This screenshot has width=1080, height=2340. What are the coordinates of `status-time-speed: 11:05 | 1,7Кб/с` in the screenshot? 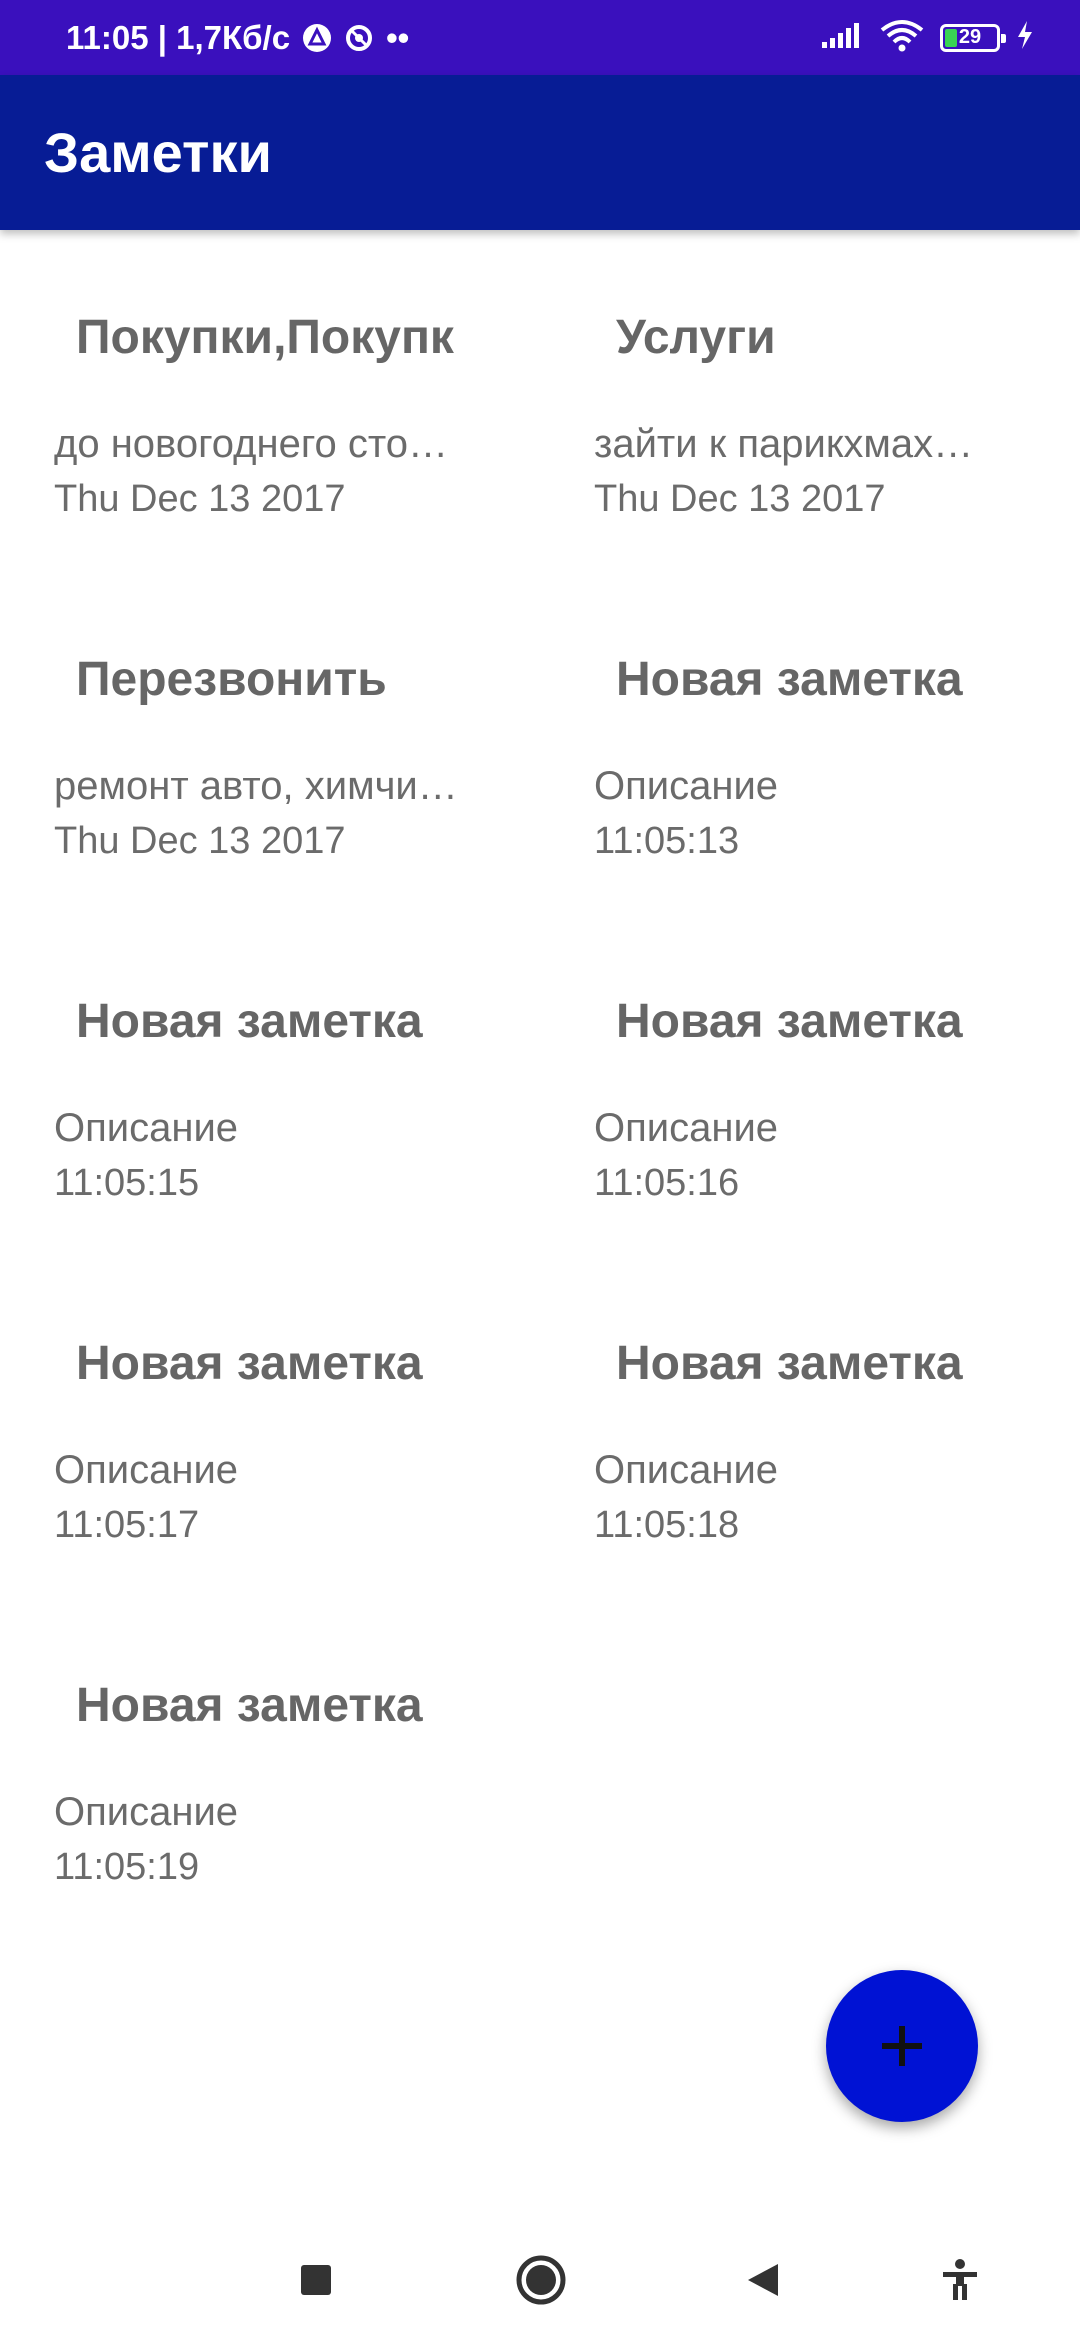 It's located at (178, 37).